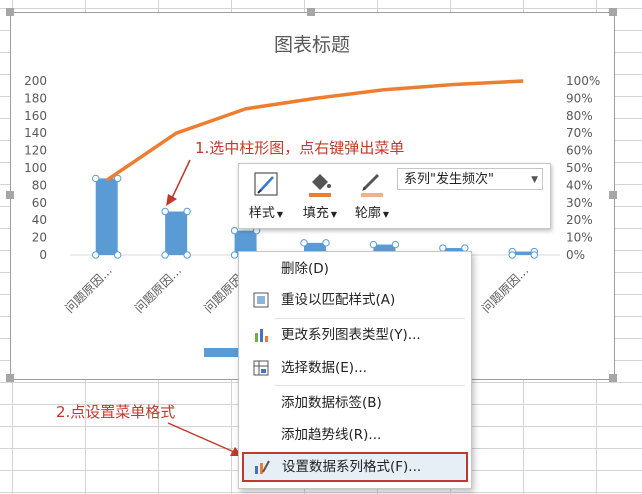 The height and width of the screenshot is (494, 642). I want to click on y-axis-right-tick-label: 80%, so click(579, 116).